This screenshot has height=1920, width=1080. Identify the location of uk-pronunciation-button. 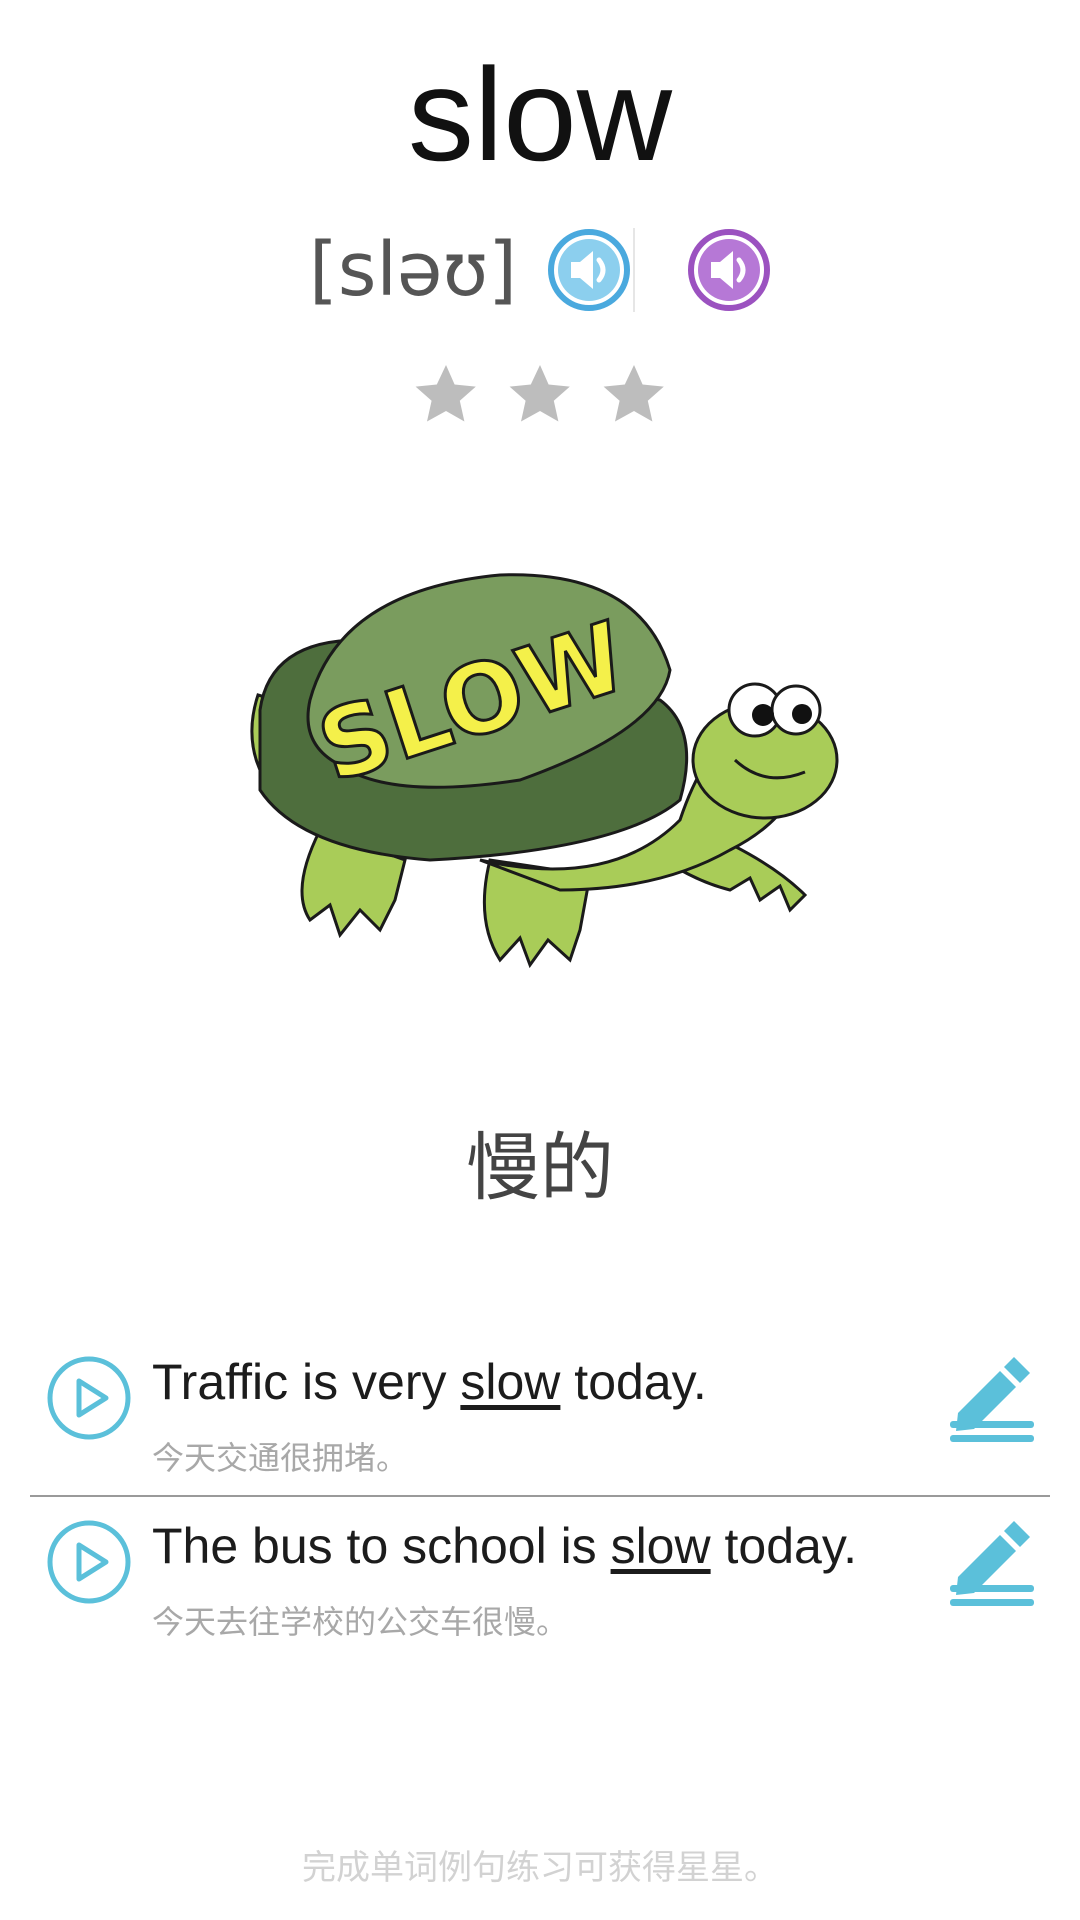
(591, 270).